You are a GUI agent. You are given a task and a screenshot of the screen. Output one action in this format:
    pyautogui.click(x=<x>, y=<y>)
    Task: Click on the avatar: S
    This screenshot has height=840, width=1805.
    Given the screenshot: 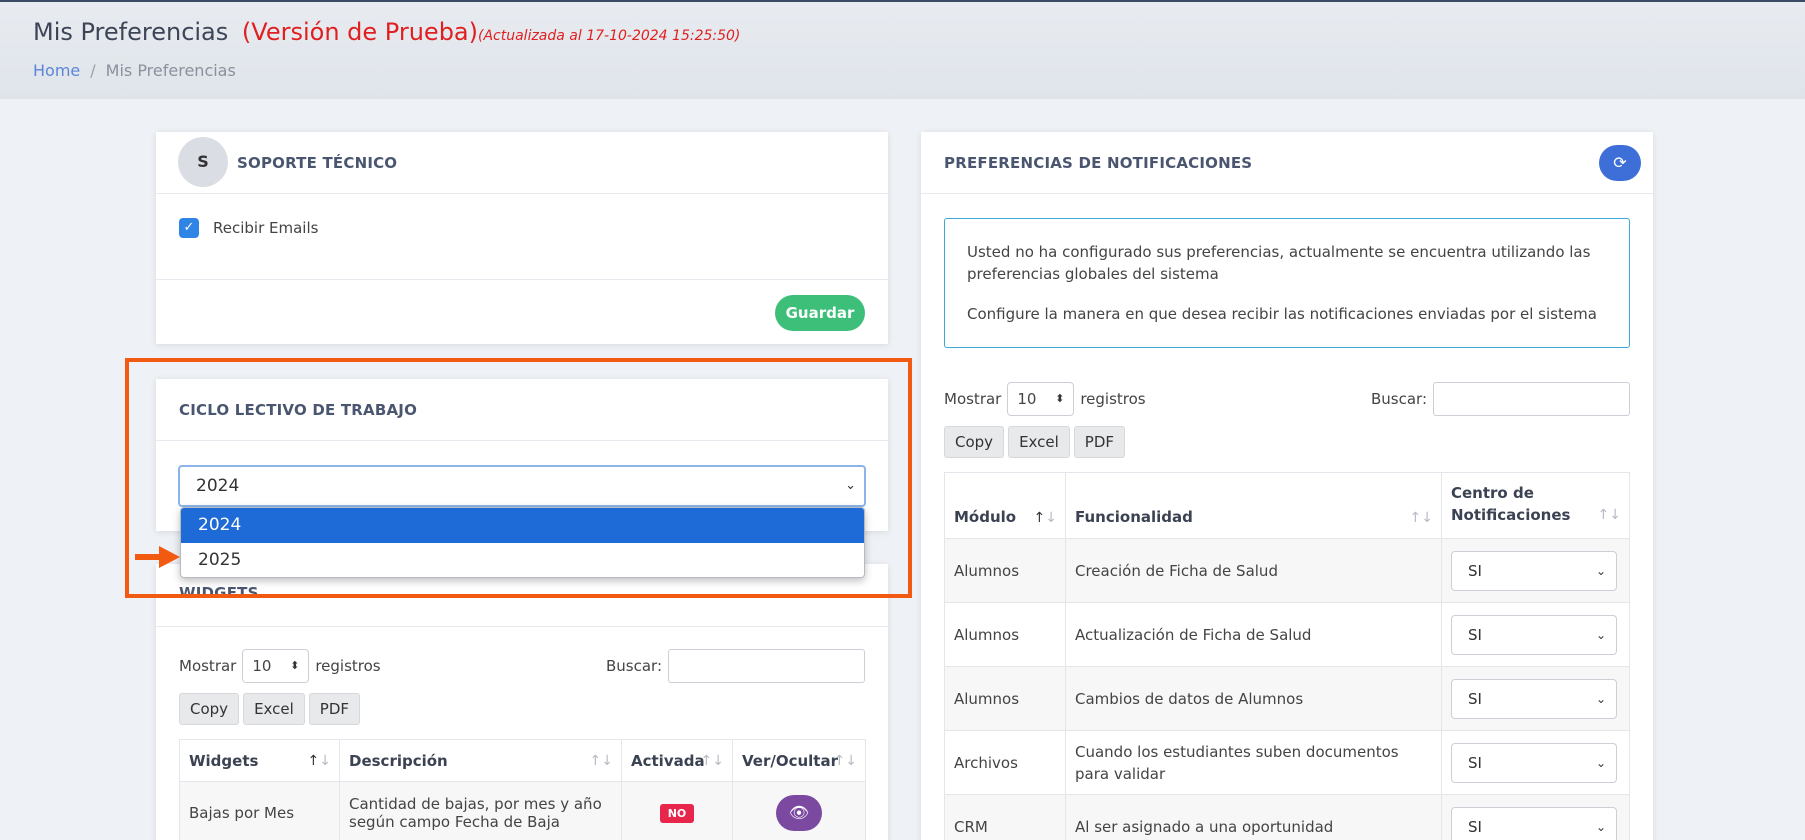 What is the action you would take?
    pyautogui.click(x=203, y=162)
    